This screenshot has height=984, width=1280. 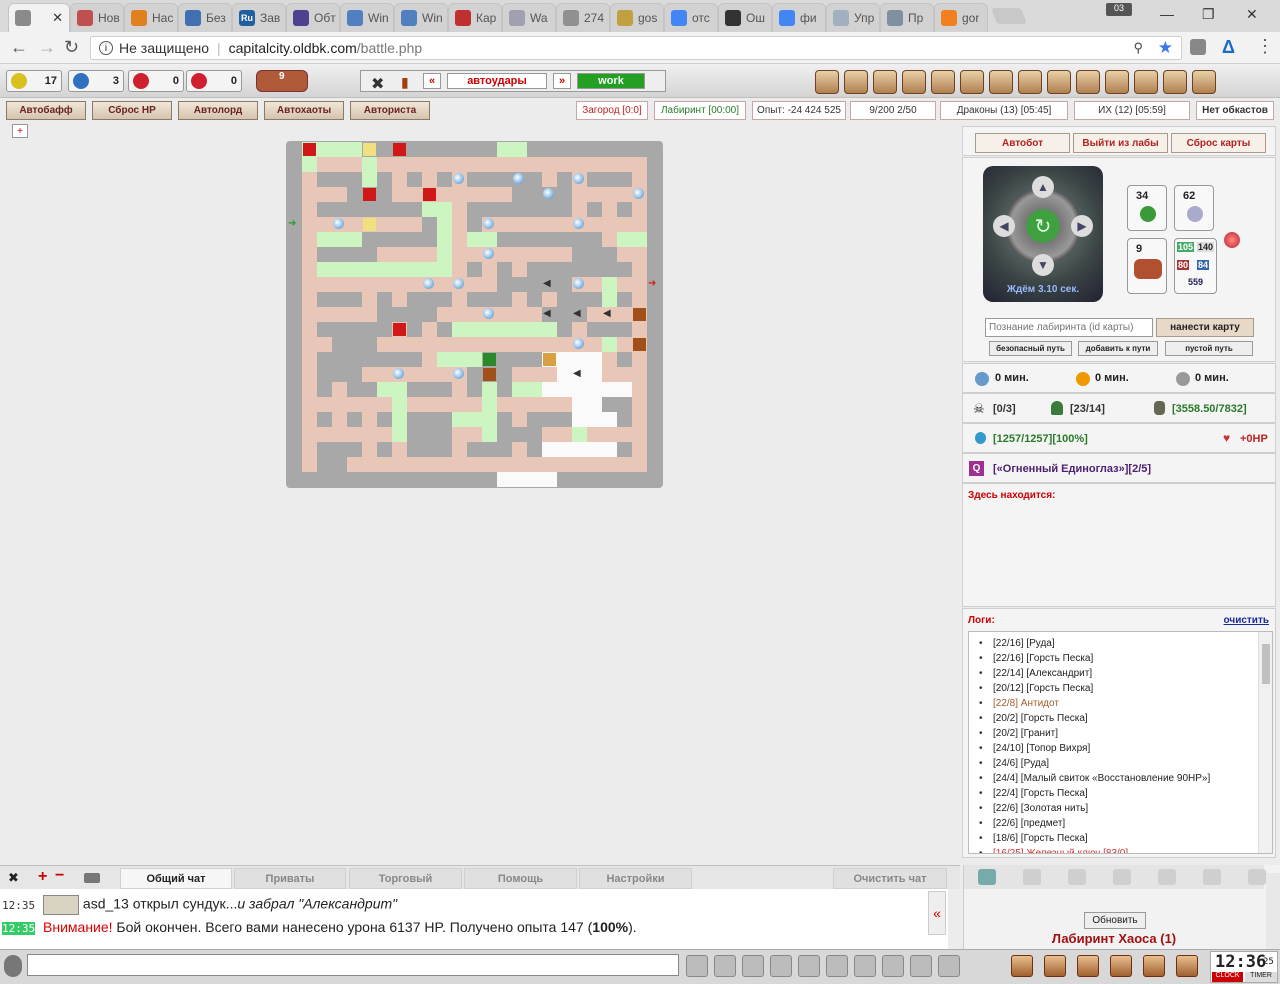 I want to click on forward-icon: →, so click(x=47, y=47).